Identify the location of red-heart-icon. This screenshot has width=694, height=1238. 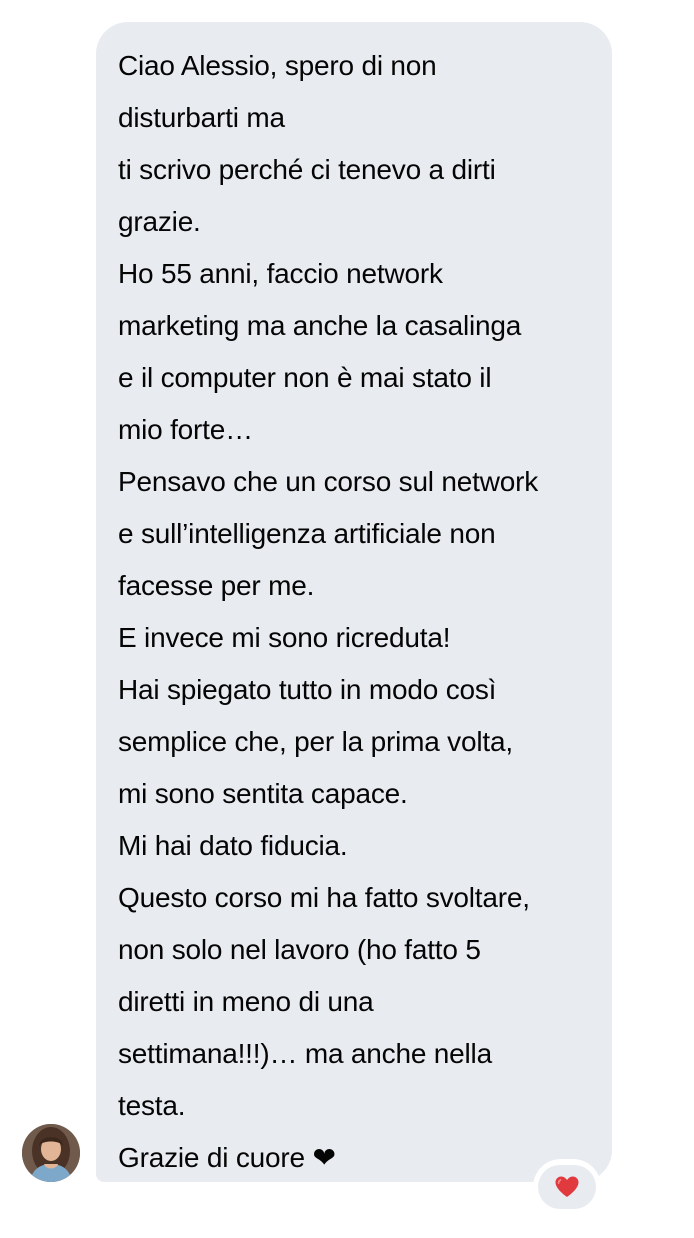
(567, 1186).